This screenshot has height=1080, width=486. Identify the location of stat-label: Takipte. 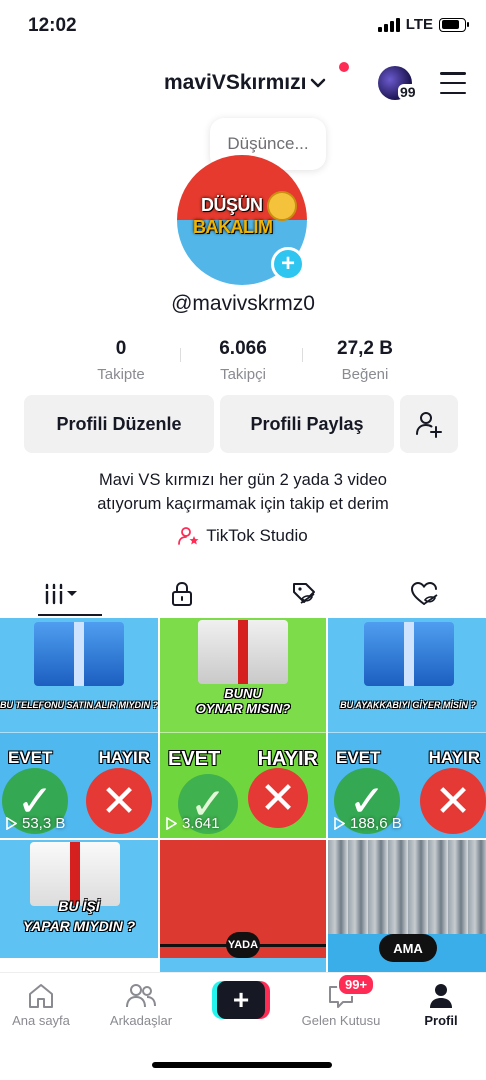
(121, 374).